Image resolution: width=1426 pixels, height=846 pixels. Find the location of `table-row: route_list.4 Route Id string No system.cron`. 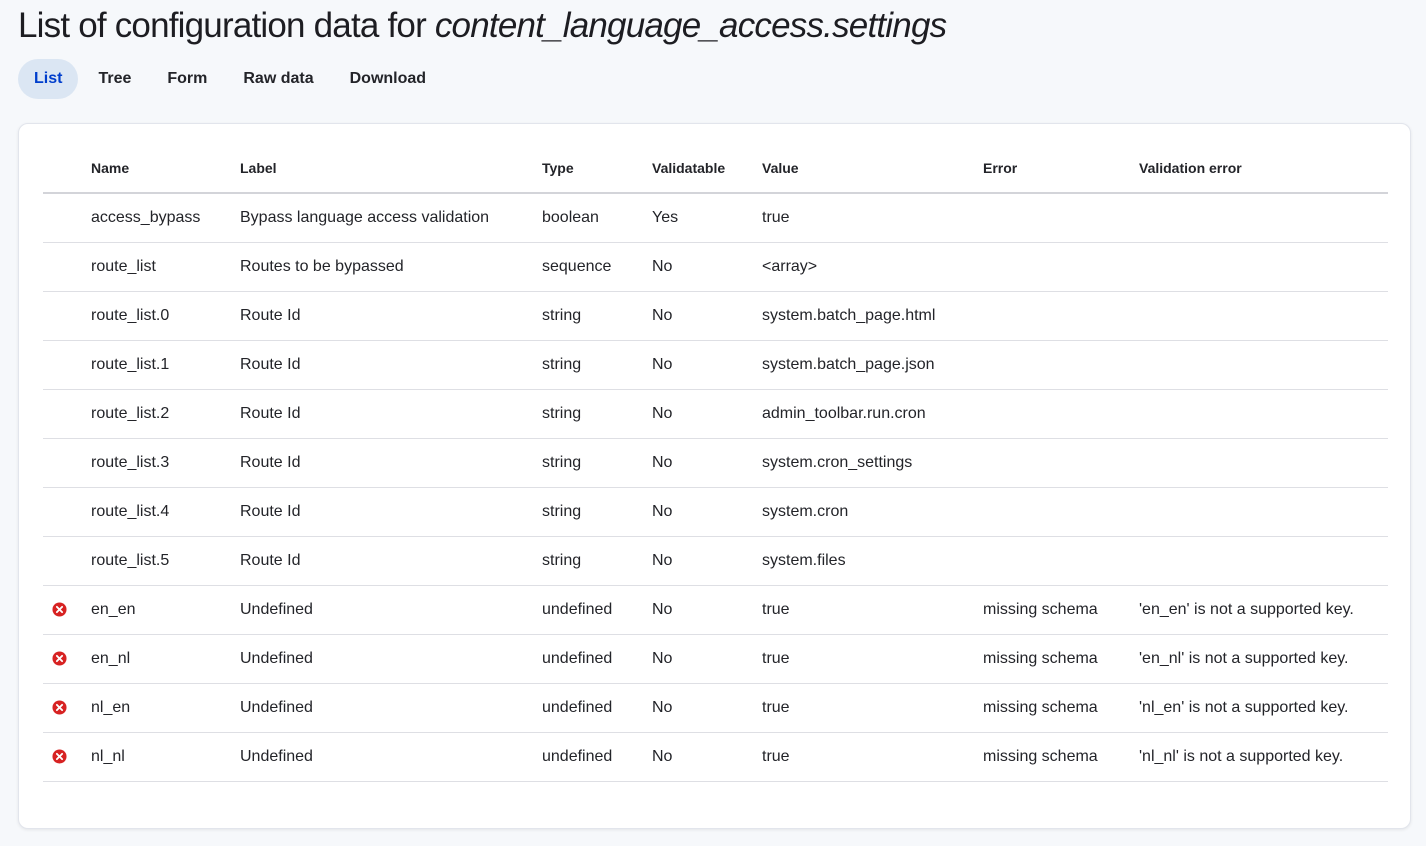

table-row: route_list.4 Route Id string No system.cron is located at coordinates (715, 512).